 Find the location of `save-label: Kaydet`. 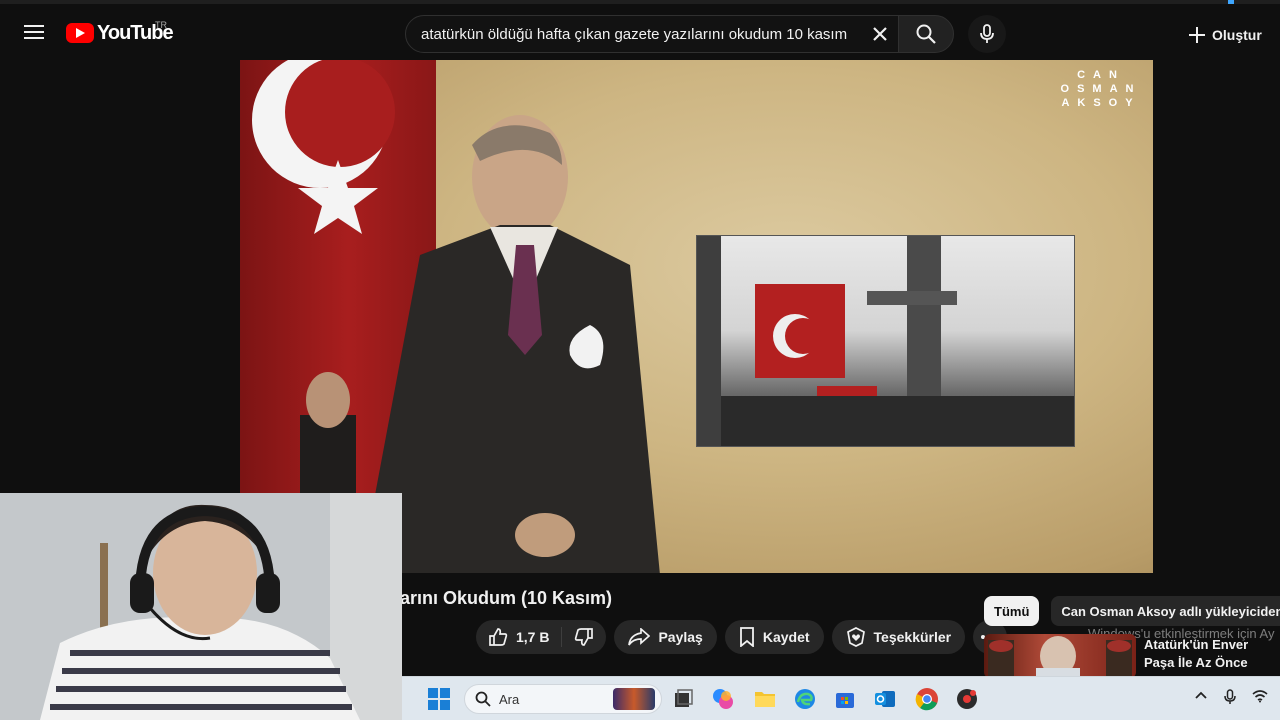

save-label: Kaydet is located at coordinates (786, 637).